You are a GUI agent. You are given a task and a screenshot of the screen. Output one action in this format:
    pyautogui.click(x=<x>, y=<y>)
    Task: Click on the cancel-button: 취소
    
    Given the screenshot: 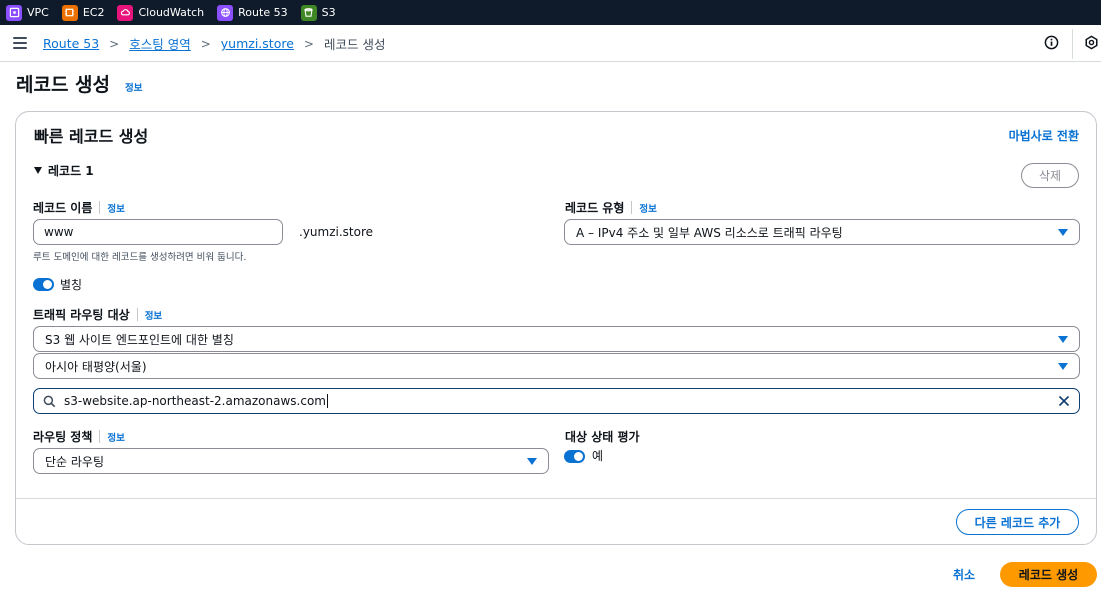 What is the action you would take?
    pyautogui.click(x=964, y=574)
    